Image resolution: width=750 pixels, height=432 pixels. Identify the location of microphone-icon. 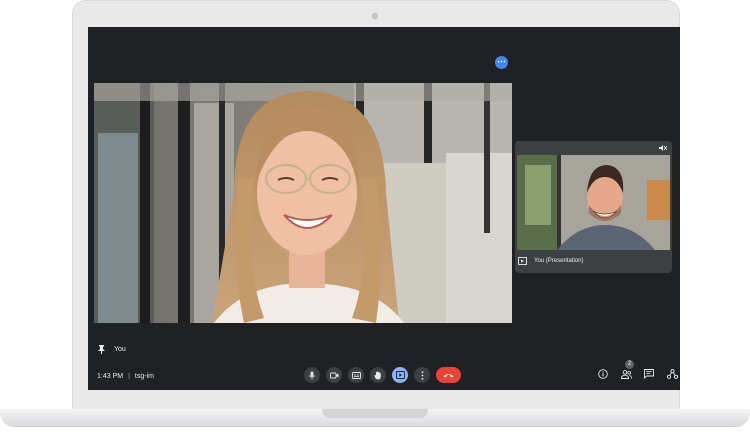
(312, 375).